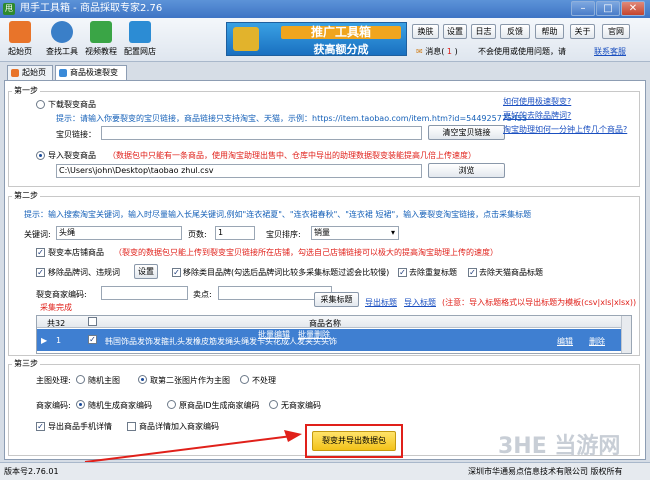  Describe the element at coordinates (40, 155) in the screenshot. I see `import-radio` at that location.